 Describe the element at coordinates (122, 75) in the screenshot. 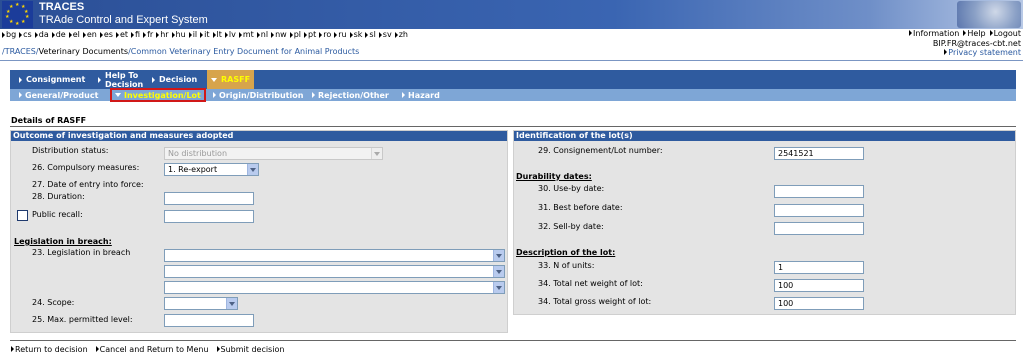

I see `tab-label-line1: Help To` at that location.